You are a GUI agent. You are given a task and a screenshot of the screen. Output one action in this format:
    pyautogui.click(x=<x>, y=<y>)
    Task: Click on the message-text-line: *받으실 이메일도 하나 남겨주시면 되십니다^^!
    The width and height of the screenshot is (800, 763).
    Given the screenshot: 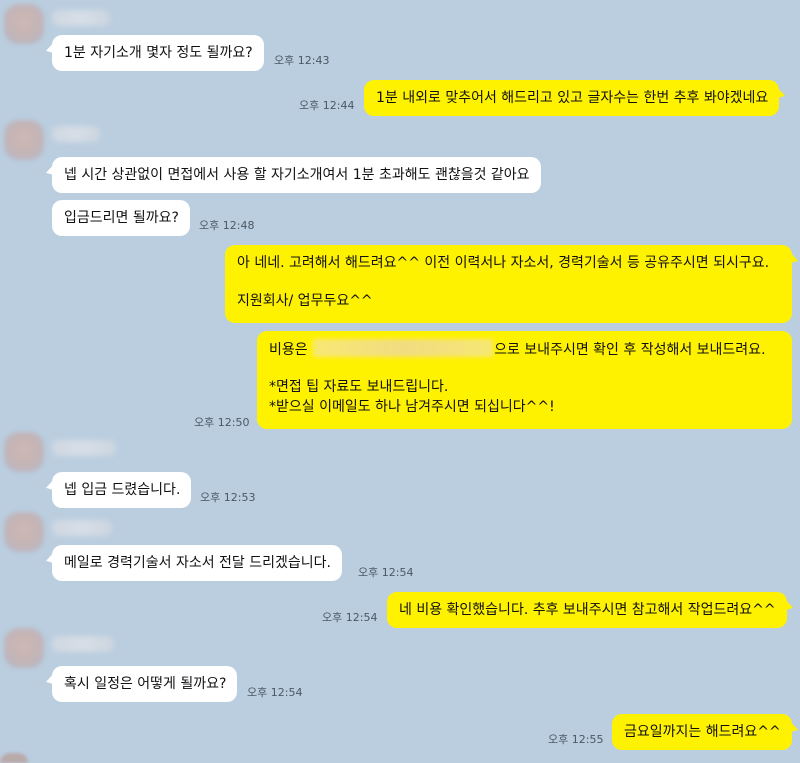 What is the action you would take?
    pyautogui.click(x=412, y=407)
    